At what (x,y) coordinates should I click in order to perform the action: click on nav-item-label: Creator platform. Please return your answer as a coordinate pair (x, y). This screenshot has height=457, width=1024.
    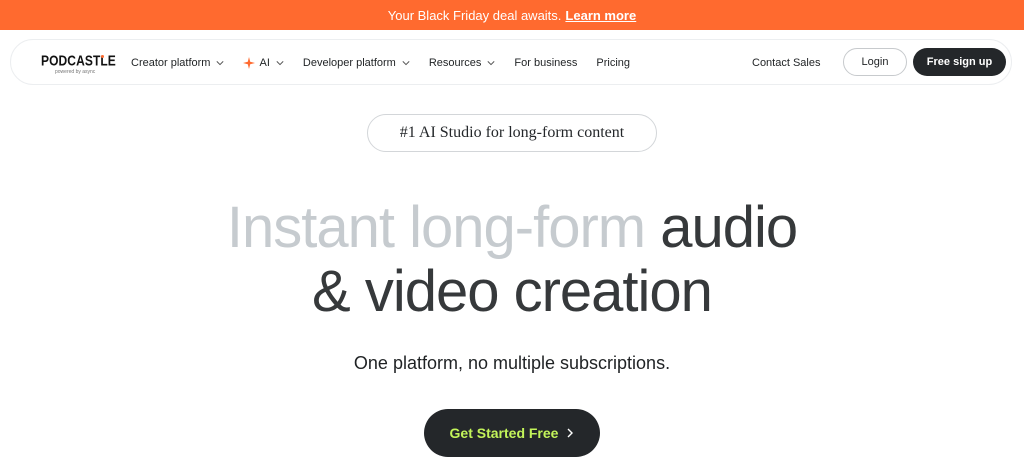
    Looking at the image, I should click on (171, 63).